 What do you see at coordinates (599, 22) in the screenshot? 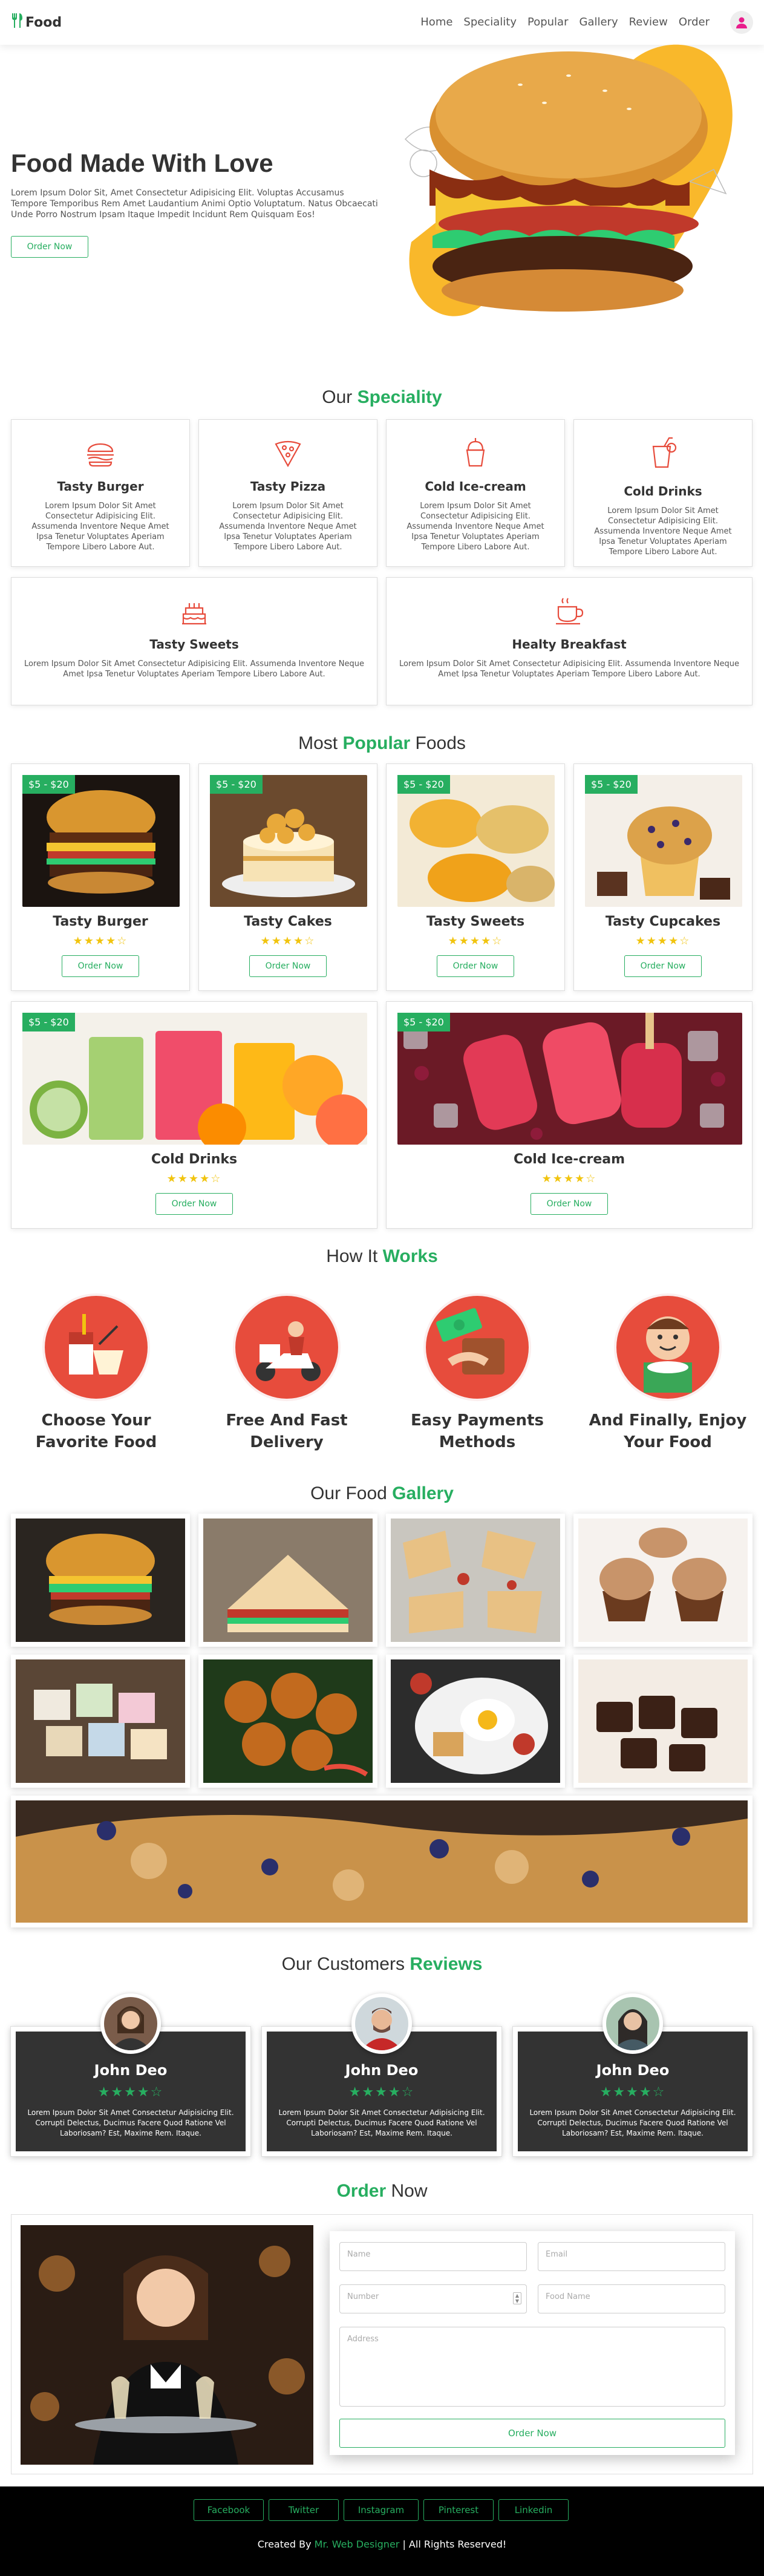
I see `nav-gallery: Gallery` at bounding box center [599, 22].